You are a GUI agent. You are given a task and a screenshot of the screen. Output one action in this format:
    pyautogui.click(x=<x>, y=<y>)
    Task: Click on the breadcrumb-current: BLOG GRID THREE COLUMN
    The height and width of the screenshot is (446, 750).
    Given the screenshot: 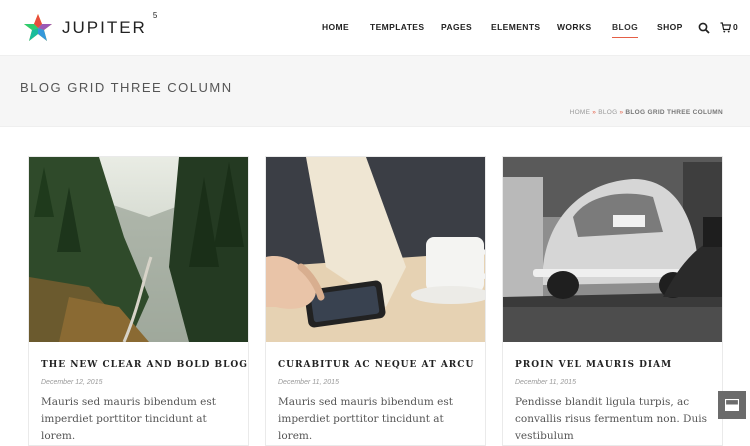 What is the action you would take?
    pyautogui.click(x=674, y=112)
    